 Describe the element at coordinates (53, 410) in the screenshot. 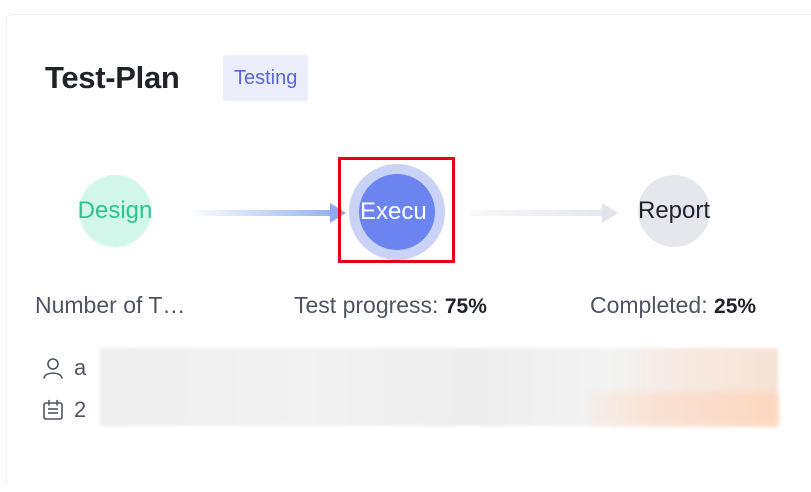

I see `calendar-icon` at that location.